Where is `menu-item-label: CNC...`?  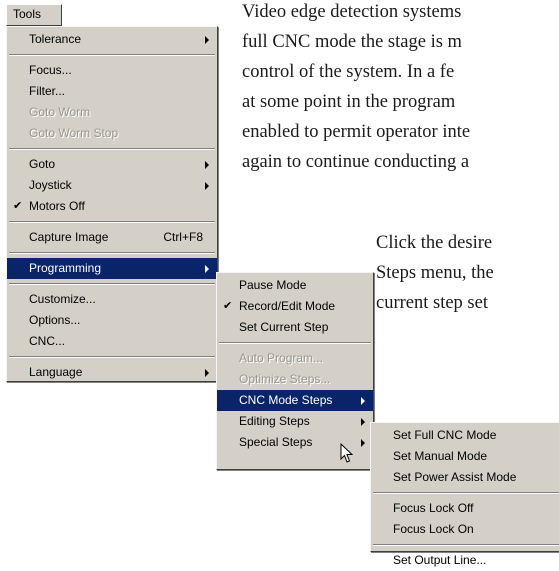 menu-item-label: CNC... is located at coordinates (47, 341).